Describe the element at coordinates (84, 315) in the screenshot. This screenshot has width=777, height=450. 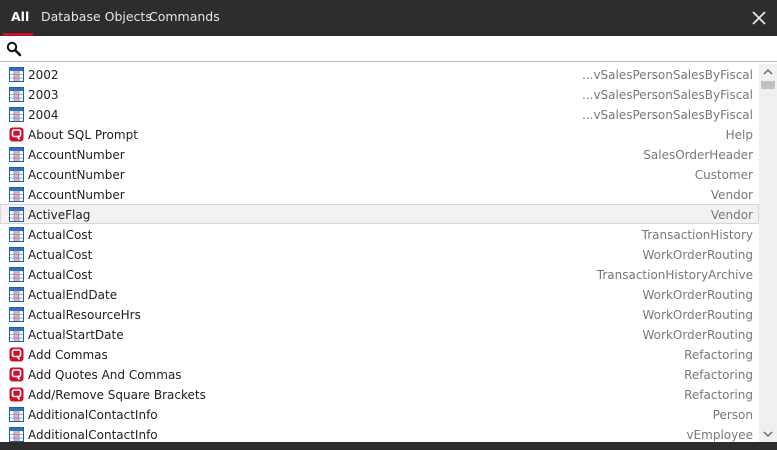
I see `result-label: ActualResourceHrs` at that location.